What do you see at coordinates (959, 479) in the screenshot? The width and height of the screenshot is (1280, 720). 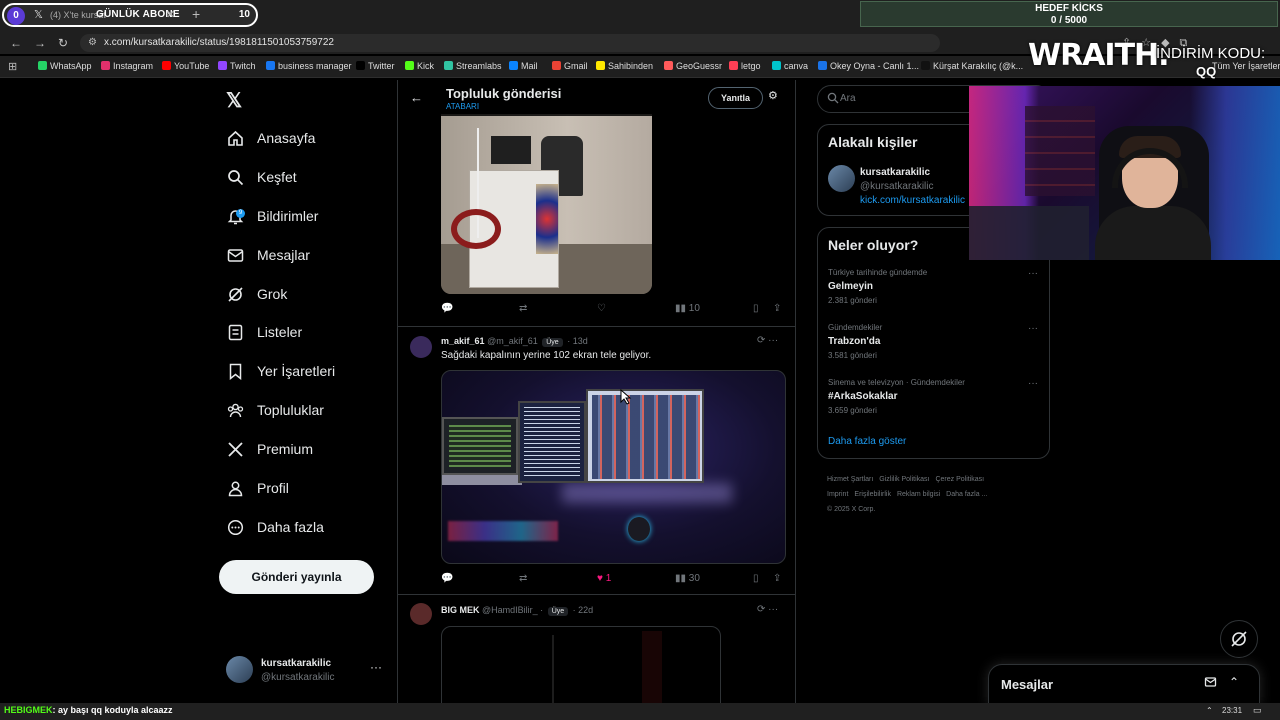 I see `footer-link: Çerez Politikası` at bounding box center [959, 479].